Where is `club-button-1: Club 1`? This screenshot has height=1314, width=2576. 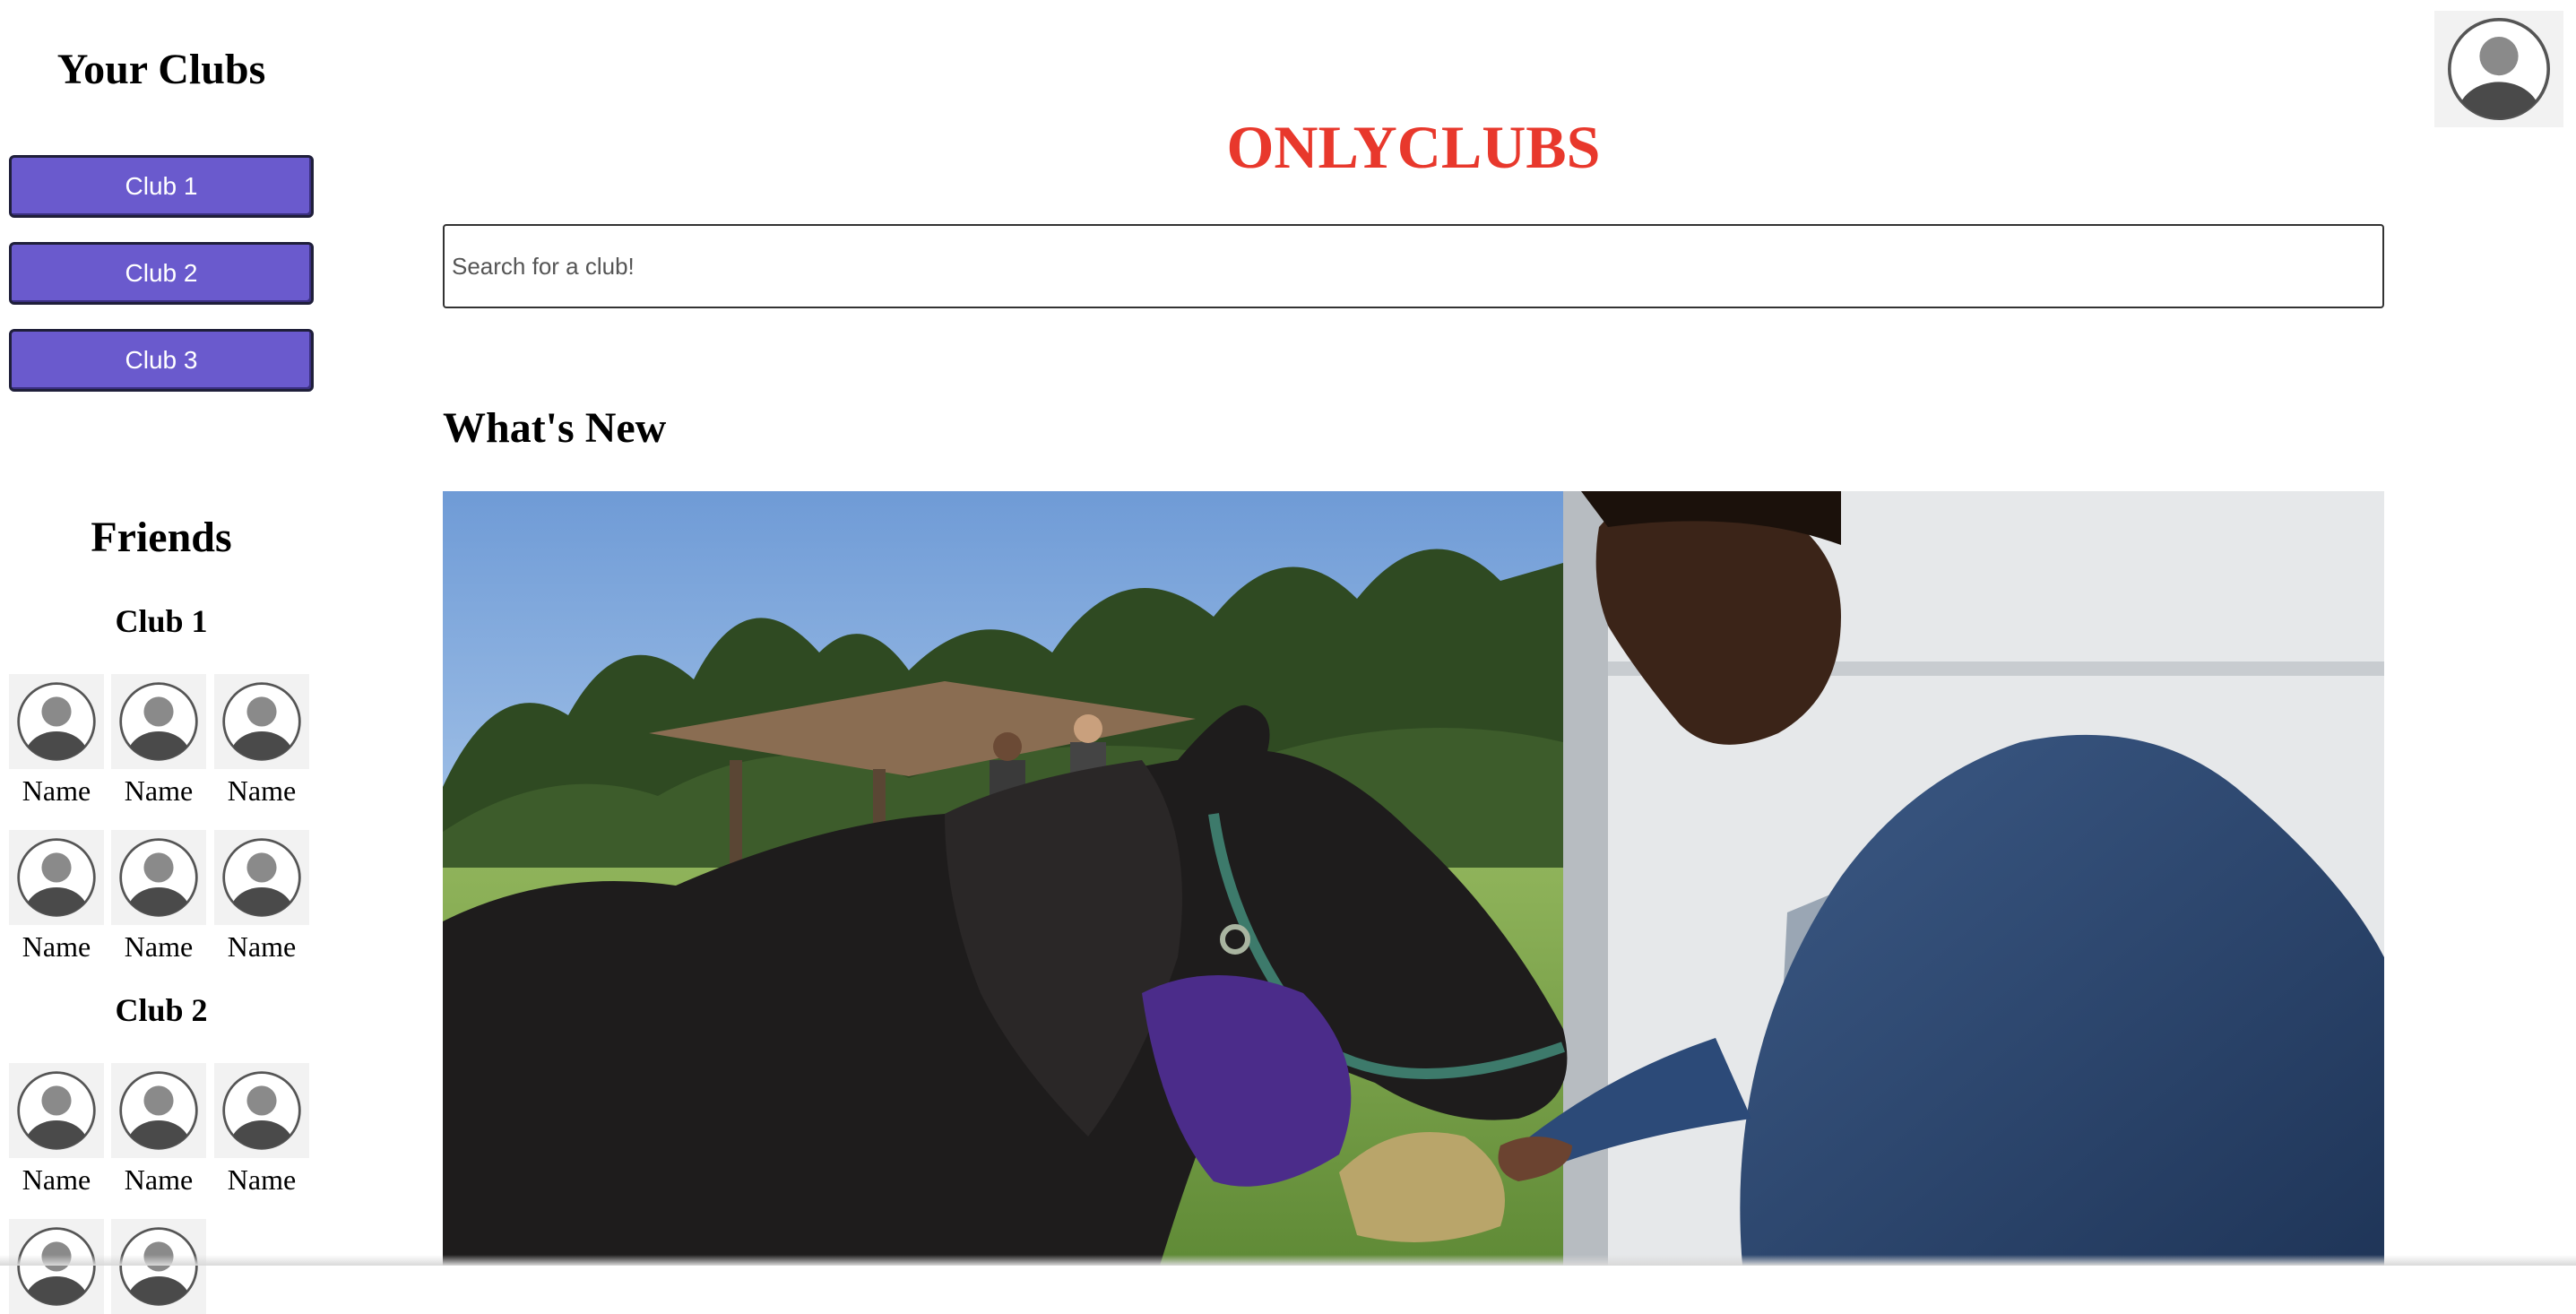 club-button-1: Club 1 is located at coordinates (161, 186).